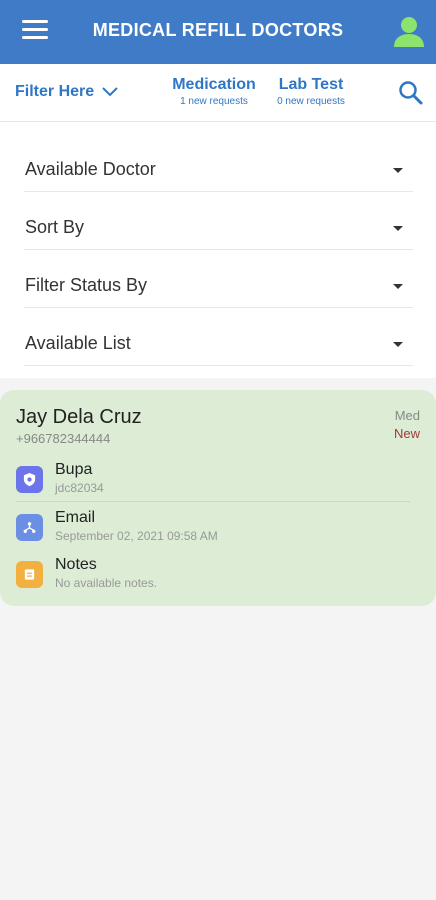  What do you see at coordinates (214, 84) in the screenshot?
I see `tab-medication-label: Medication` at bounding box center [214, 84].